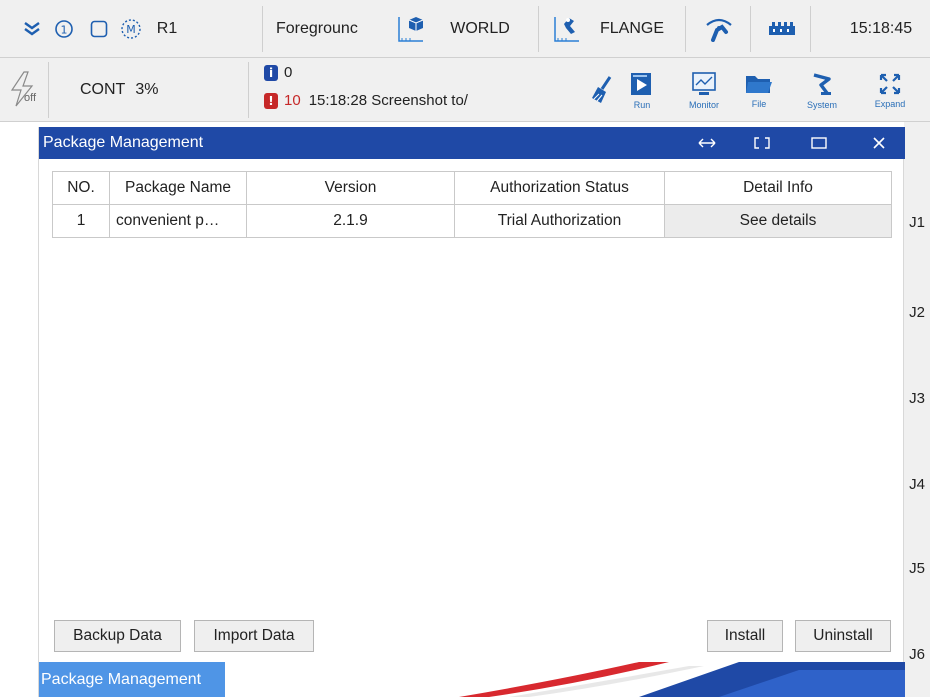 This screenshot has height=697, width=930. Describe the element at coordinates (704, 83) in the screenshot. I see `monitor-icon` at that location.